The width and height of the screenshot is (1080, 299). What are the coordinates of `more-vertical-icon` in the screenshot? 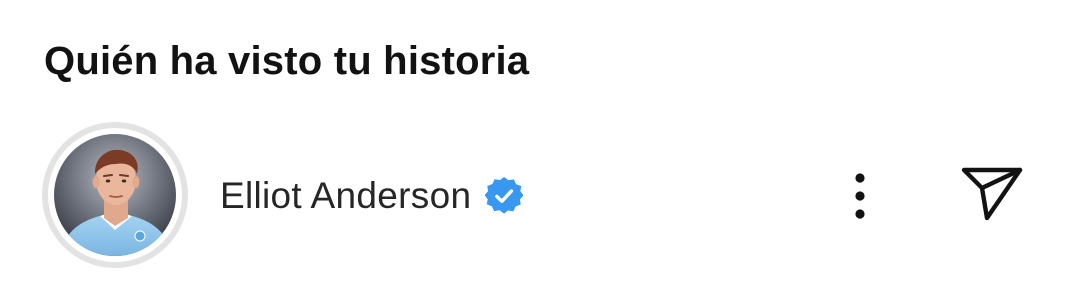 It's located at (860, 196).